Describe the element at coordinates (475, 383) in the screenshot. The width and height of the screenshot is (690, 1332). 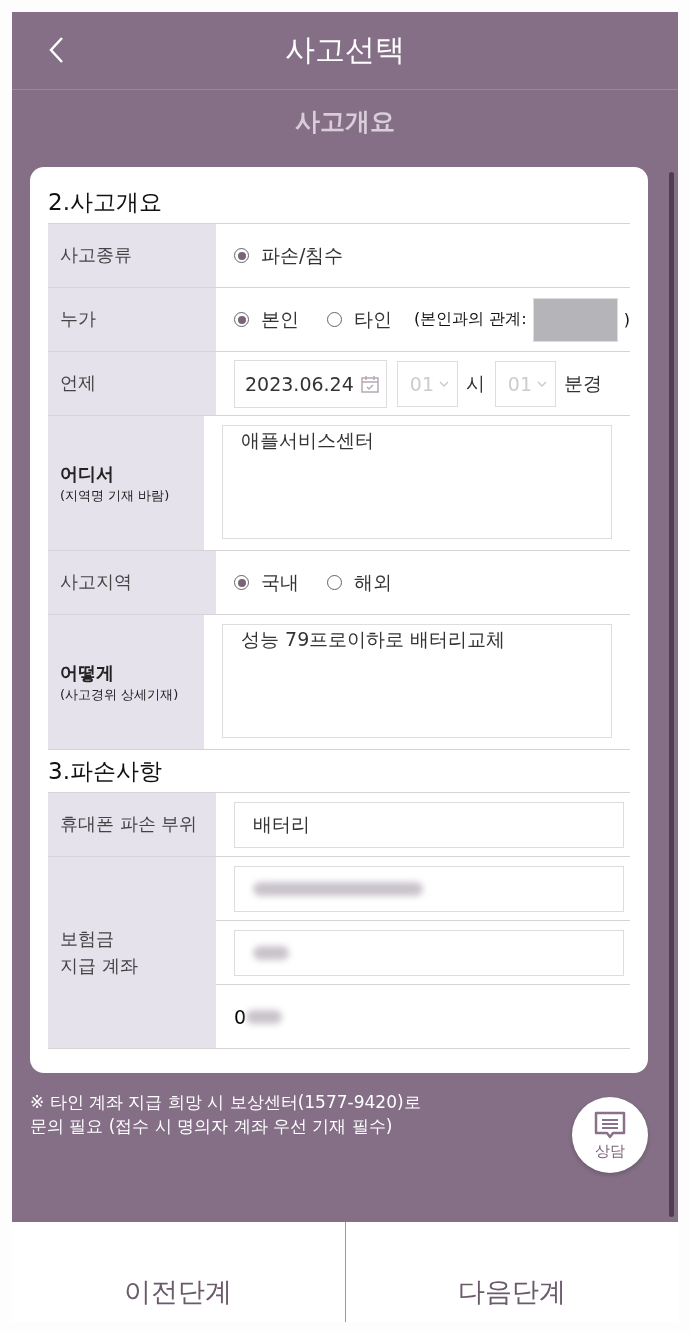
I see `hour-unit: 시` at that location.